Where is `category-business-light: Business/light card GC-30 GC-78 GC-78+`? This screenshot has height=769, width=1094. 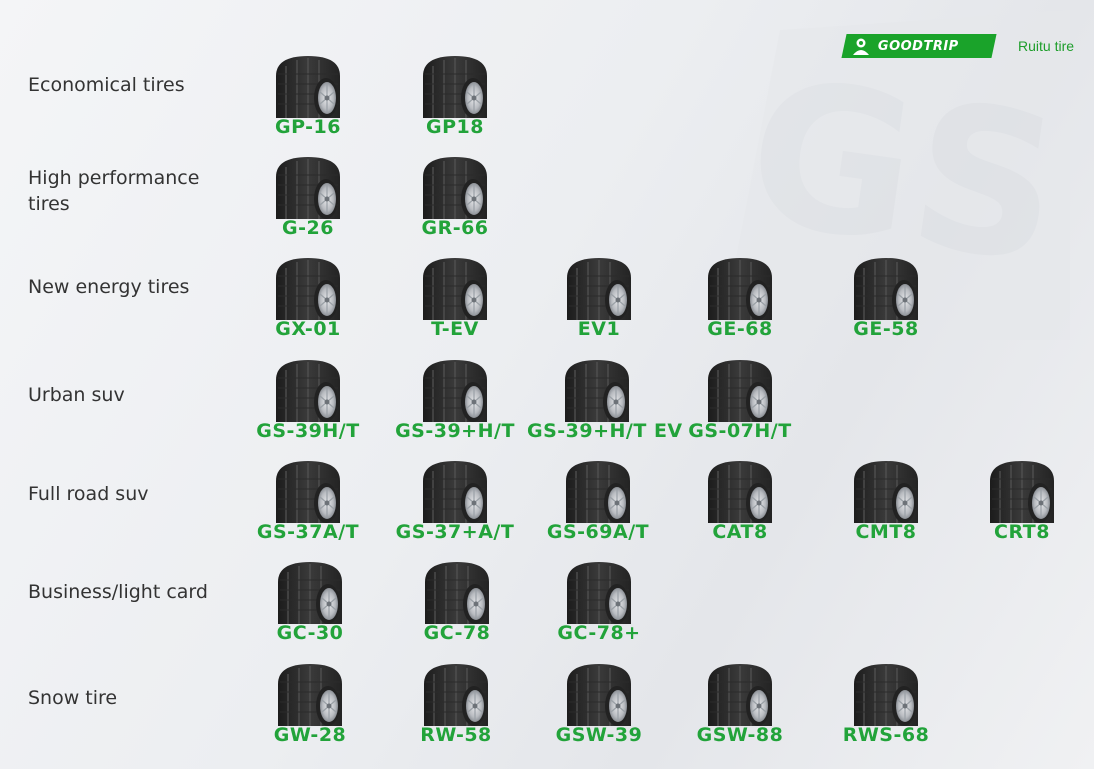 category-business-light: Business/light card GC-30 GC-78 GC-78+ is located at coordinates (547, 610).